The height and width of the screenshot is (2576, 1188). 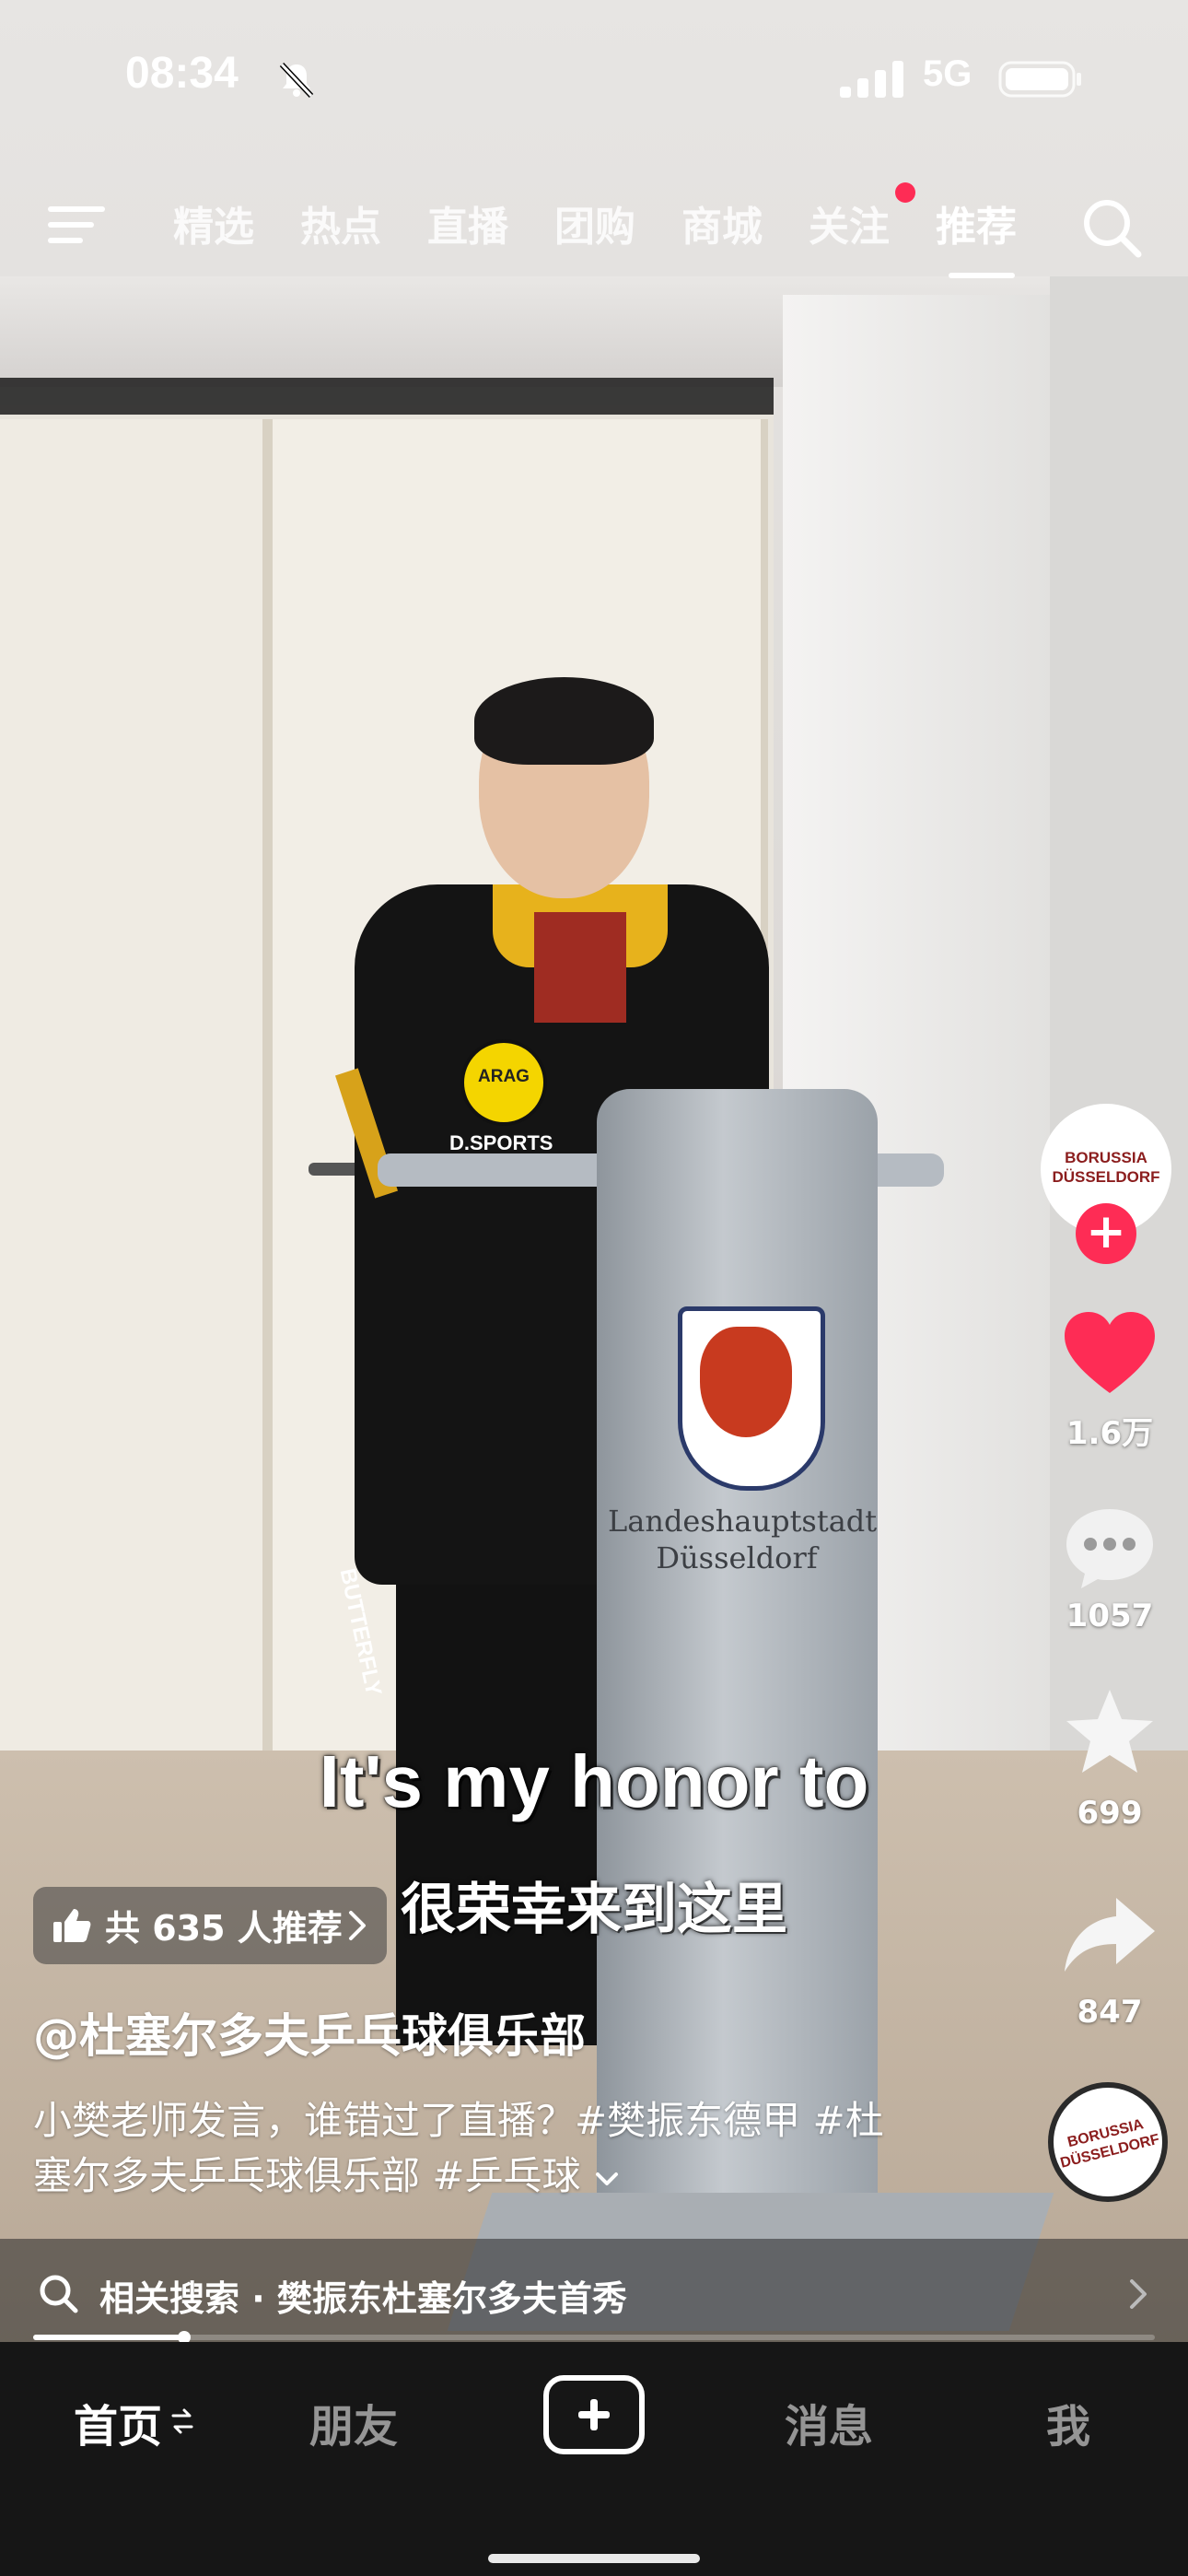 I want to click on video-progress-bar, so click(x=594, y=2337).